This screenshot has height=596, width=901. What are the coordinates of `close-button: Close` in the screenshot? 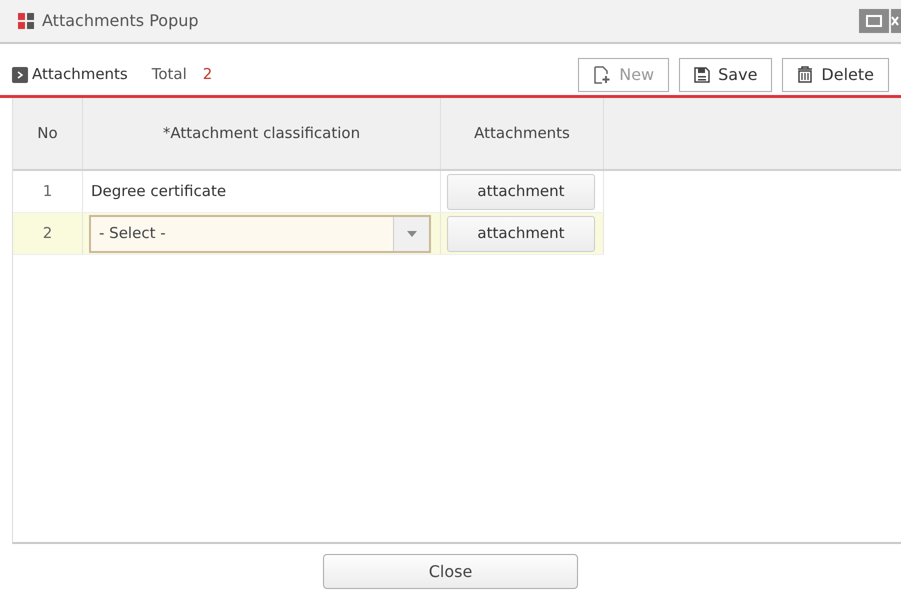 It's located at (450, 571).